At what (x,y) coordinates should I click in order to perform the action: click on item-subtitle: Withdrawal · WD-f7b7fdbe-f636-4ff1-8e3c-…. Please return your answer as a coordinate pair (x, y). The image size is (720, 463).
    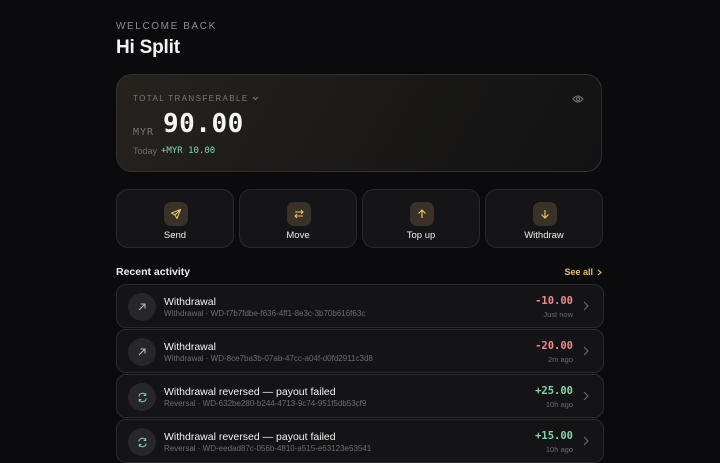
    Looking at the image, I should click on (265, 313).